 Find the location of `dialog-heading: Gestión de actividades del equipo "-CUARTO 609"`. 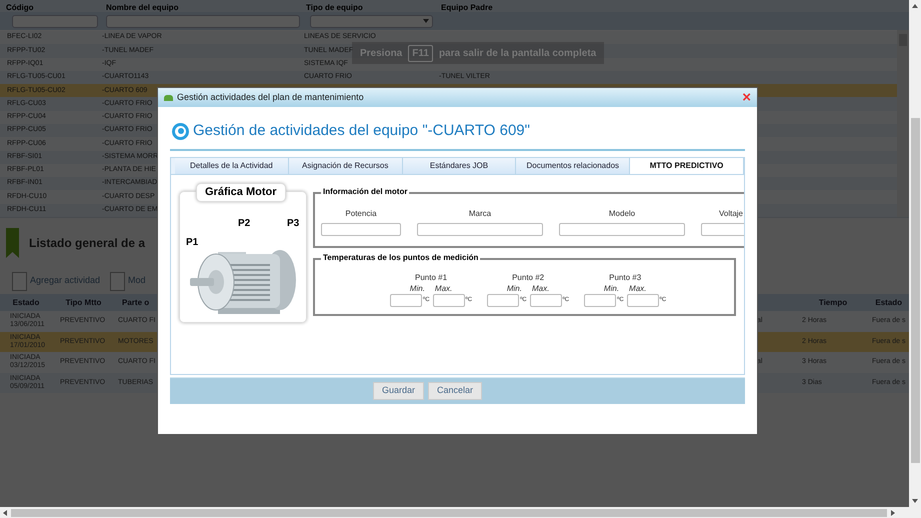

dialog-heading: Gestión de actividades del equipo "-CUARTO 609" is located at coordinates (361, 130).